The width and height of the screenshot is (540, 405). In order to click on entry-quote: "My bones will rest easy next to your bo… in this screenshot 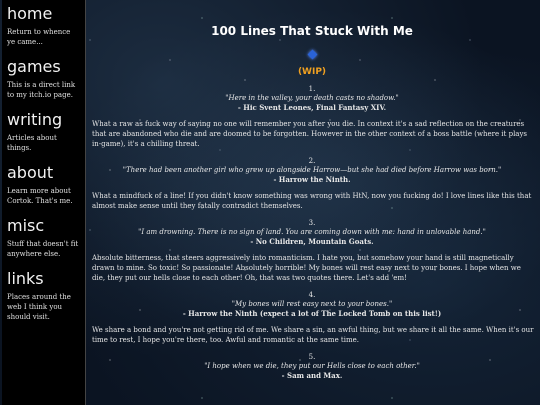, I will do `click(312, 304)`.